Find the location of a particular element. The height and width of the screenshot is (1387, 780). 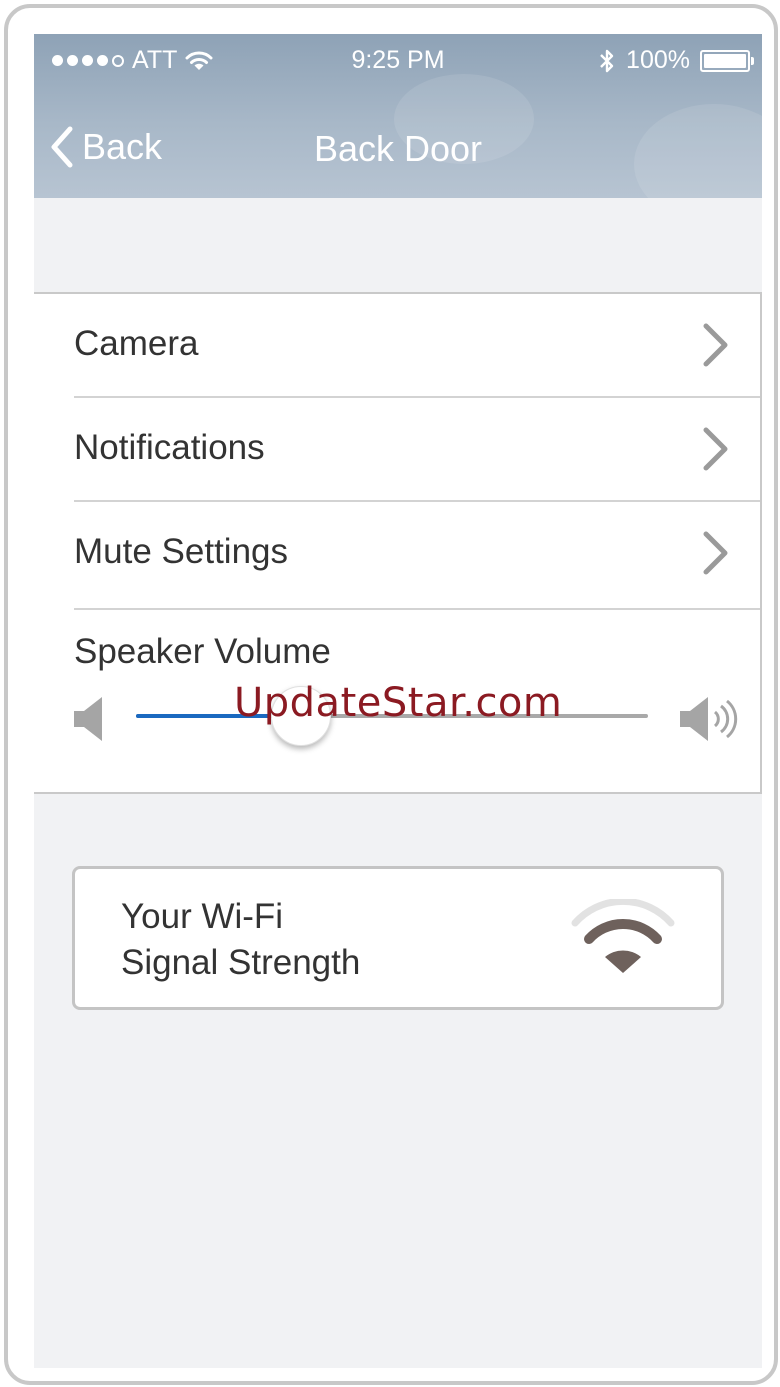

notifications-row: Notifications is located at coordinates (417, 450).